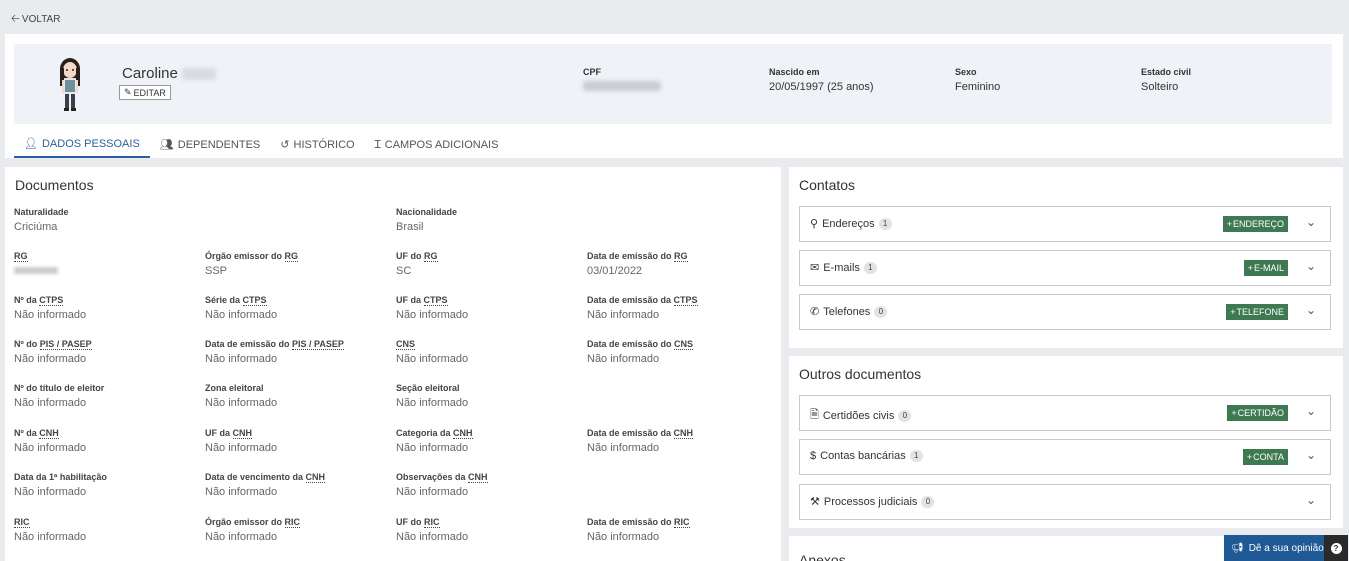  Describe the element at coordinates (622, 80) in the screenshot. I see `cpf-info: CPF` at that location.